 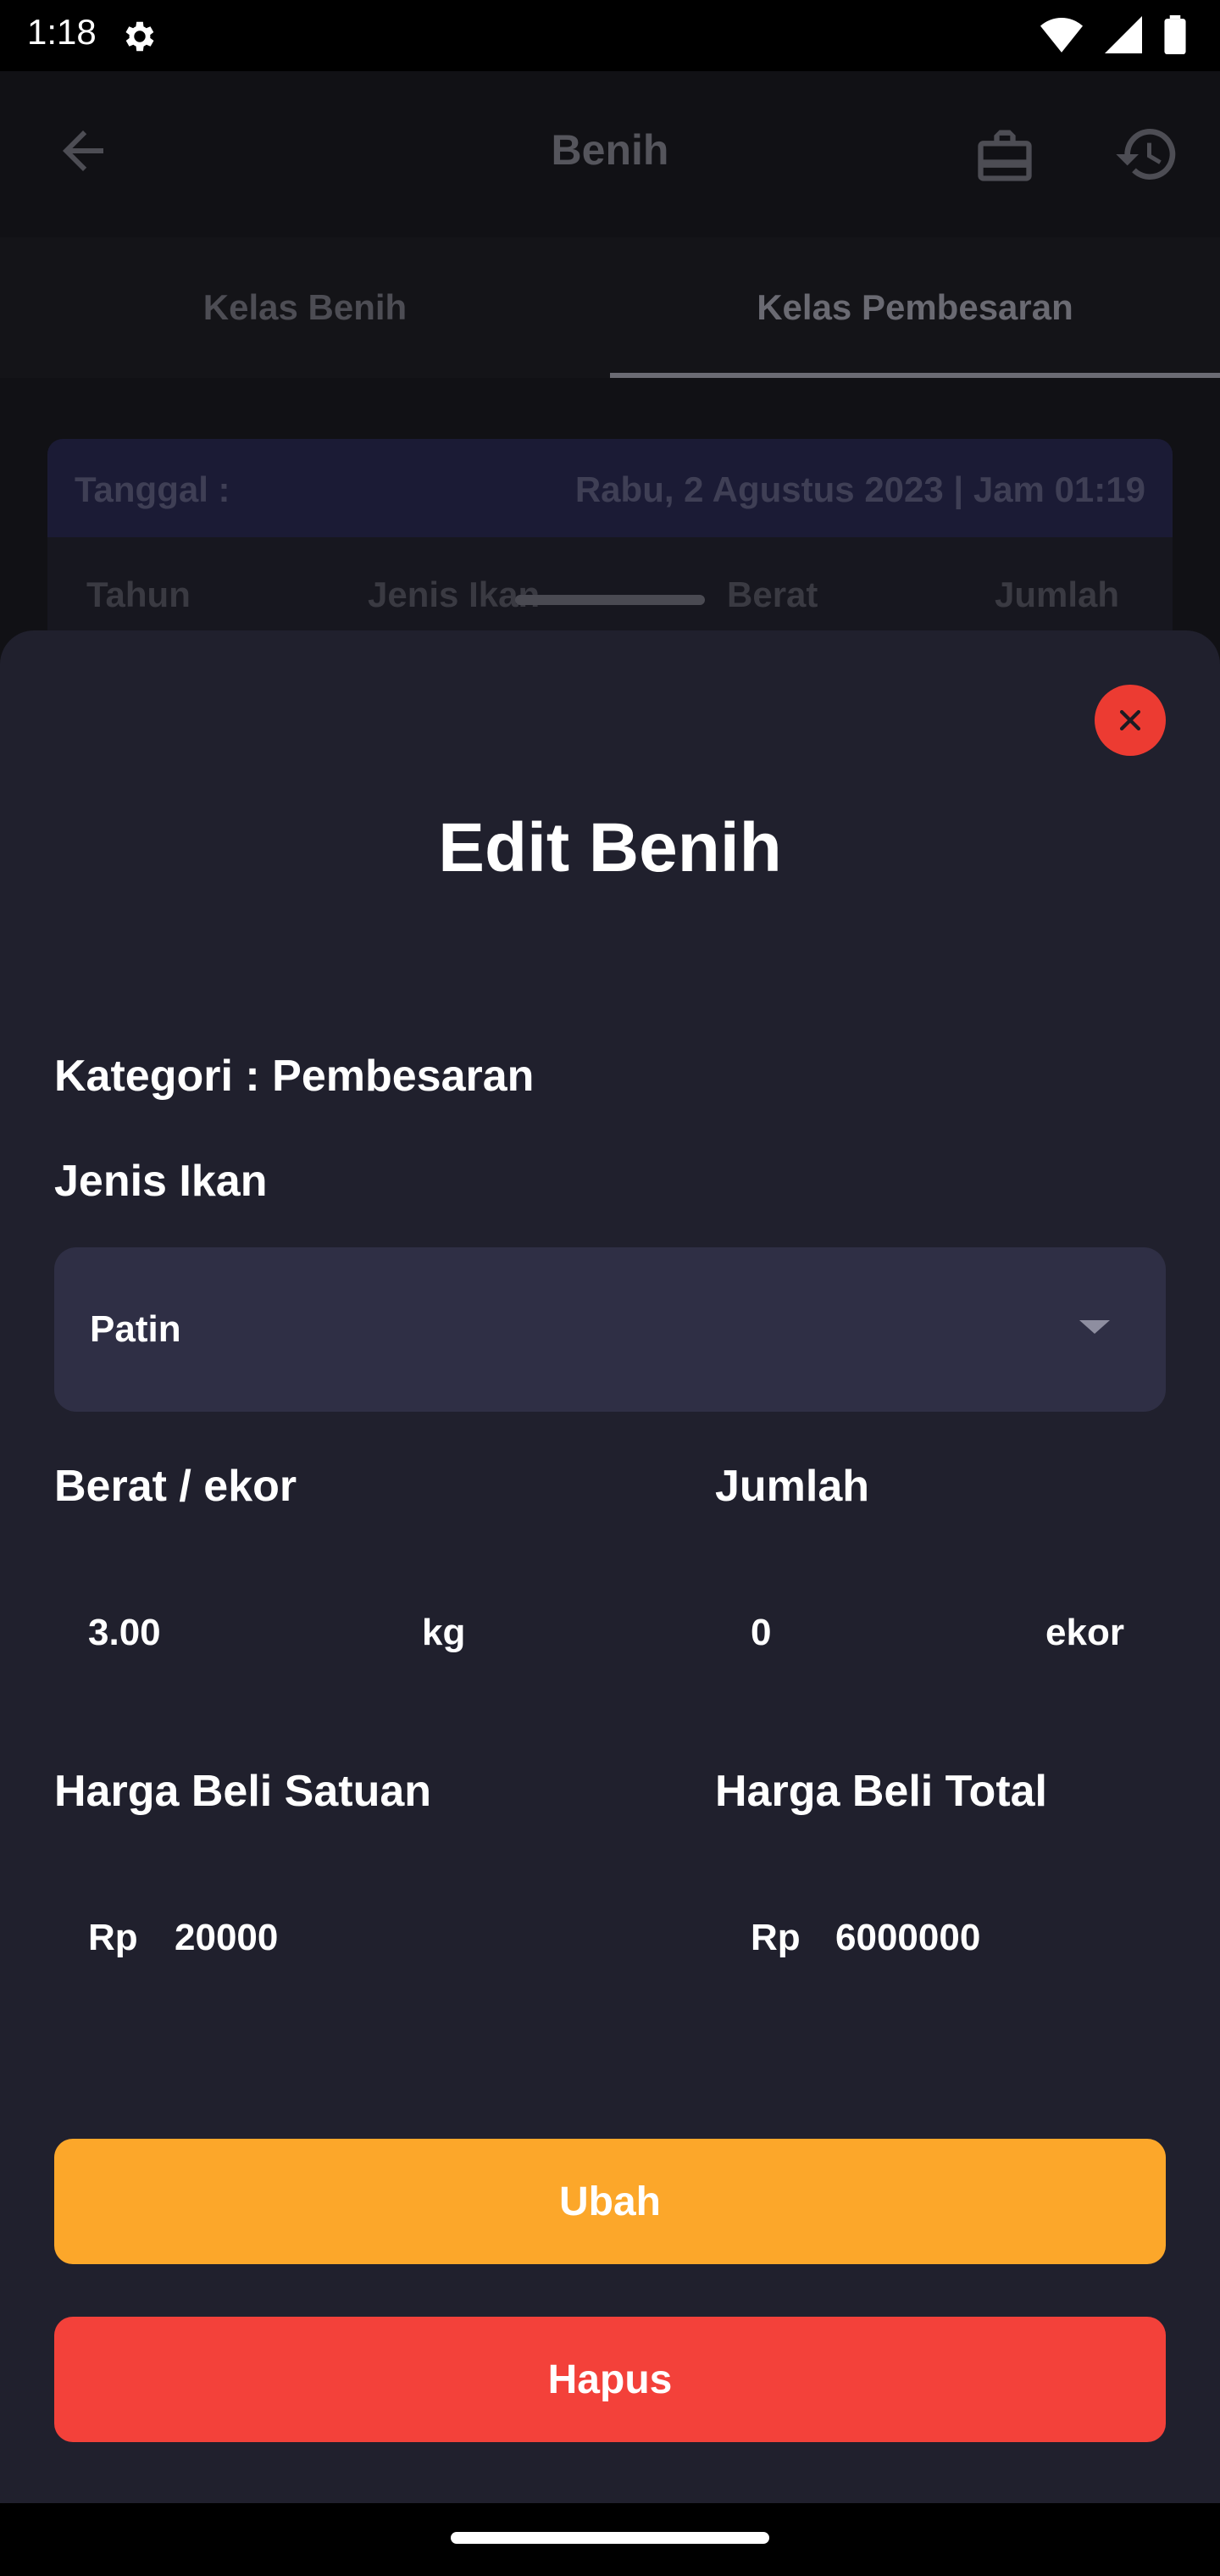 What do you see at coordinates (792, 1486) in the screenshot?
I see `jumlah-label: Jumlah` at bounding box center [792, 1486].